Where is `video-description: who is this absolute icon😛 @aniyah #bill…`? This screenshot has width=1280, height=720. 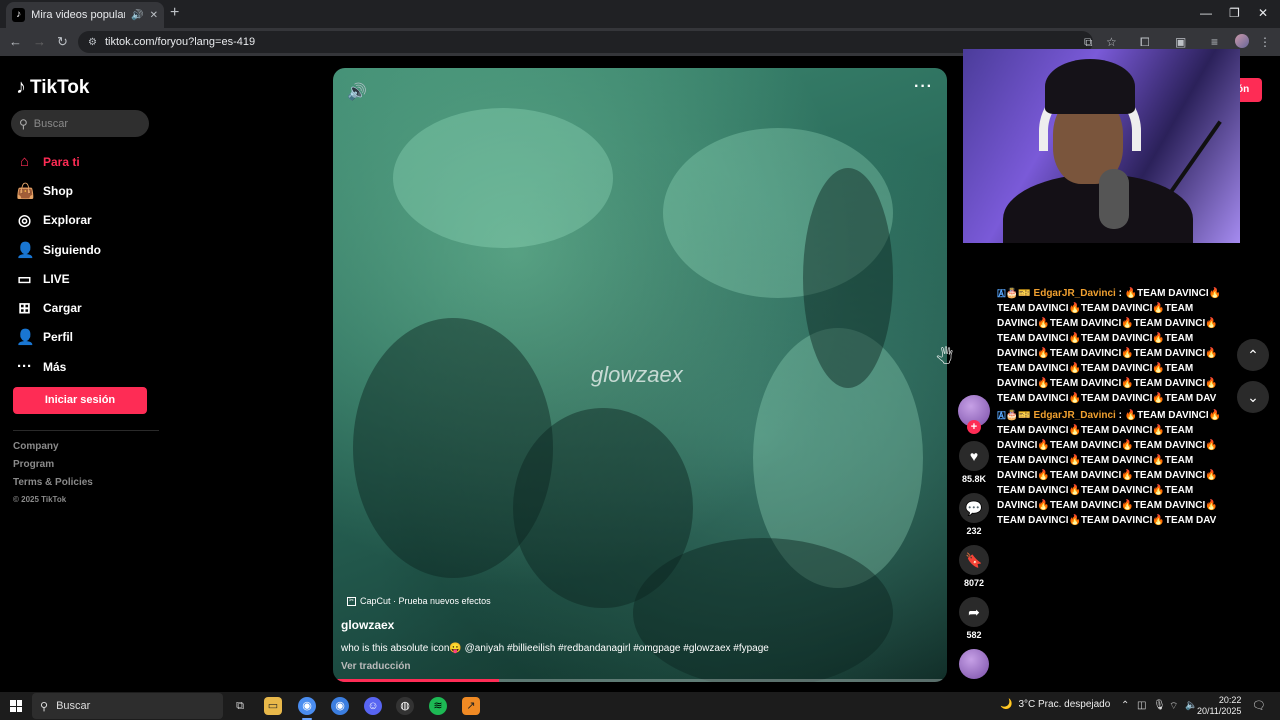
video-description: who is this absolute icon😛 @aniyah #bill… is located at coordinates (555, 648).